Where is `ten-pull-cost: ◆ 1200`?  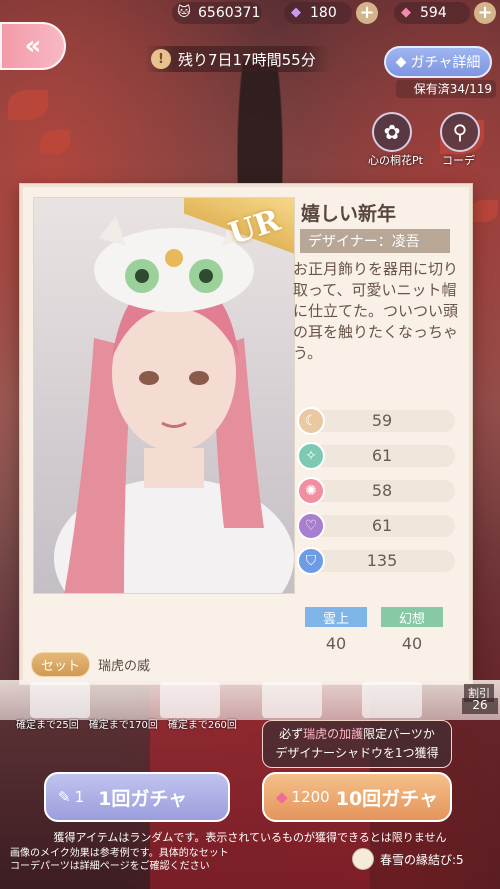
ten-pull-cost: ◆ 1200 is located at coordinates (303, 797).